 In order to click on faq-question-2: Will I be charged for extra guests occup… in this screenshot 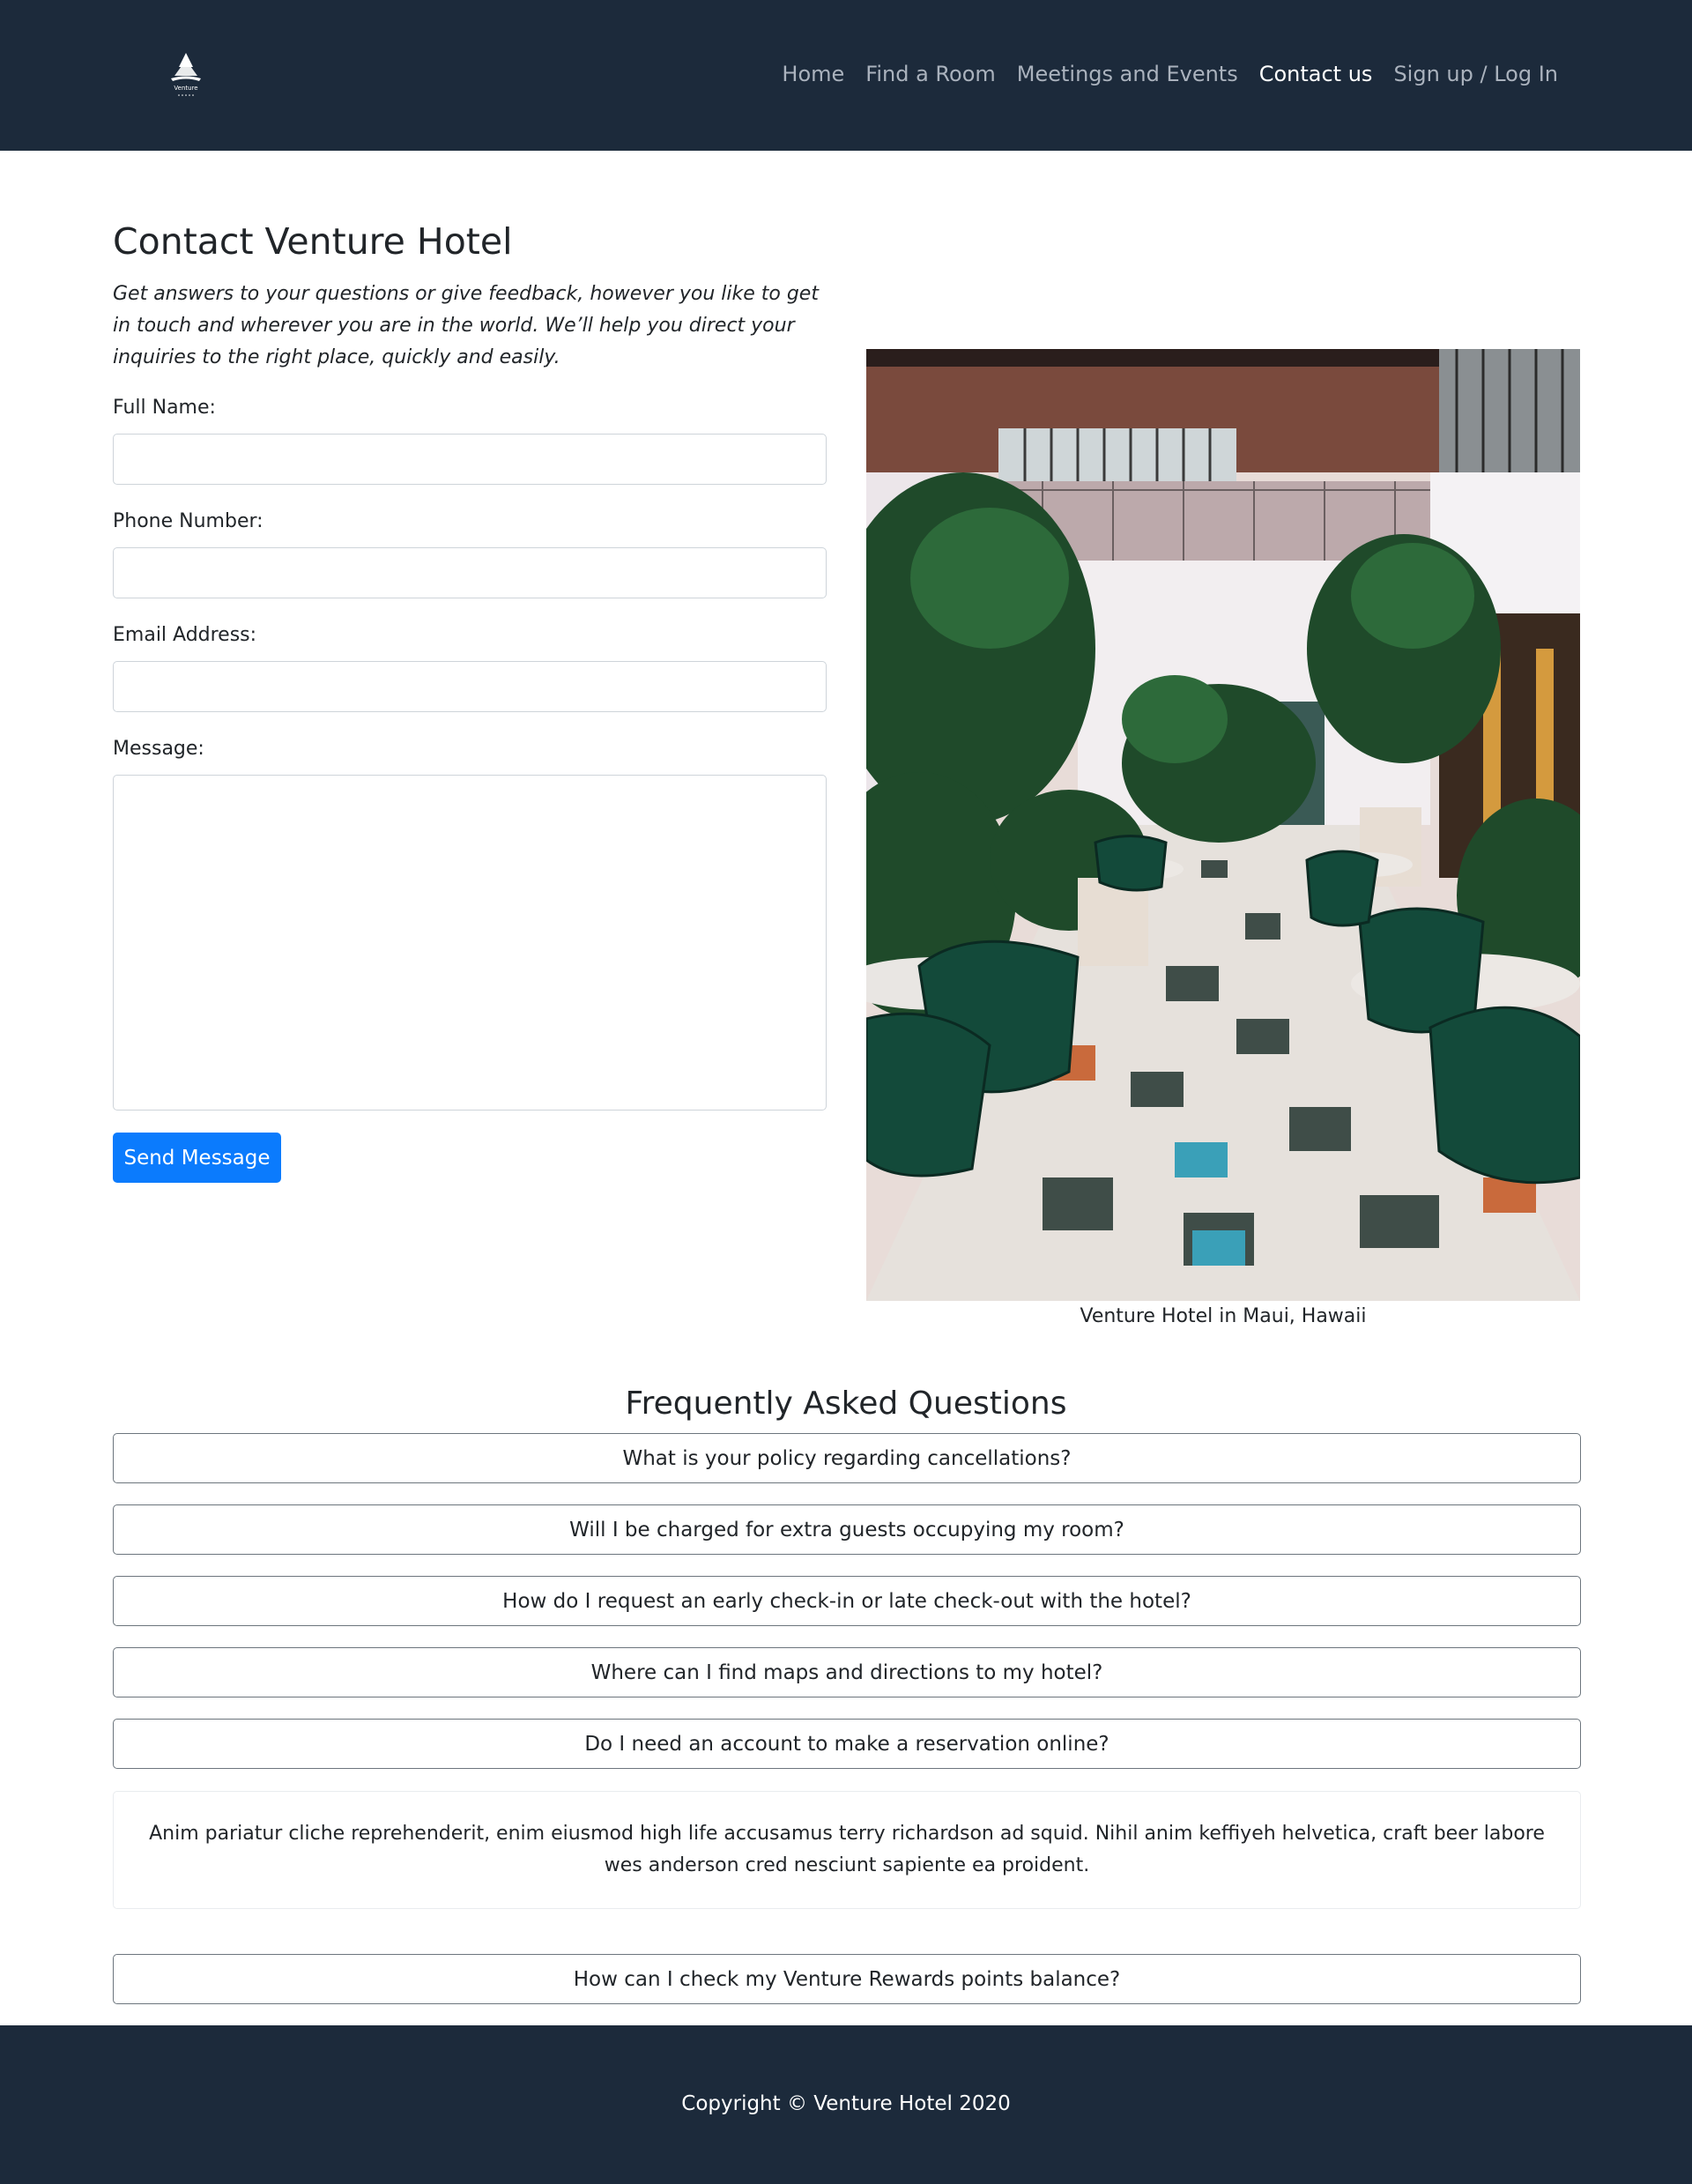, I will do `click(847, 1529)`.